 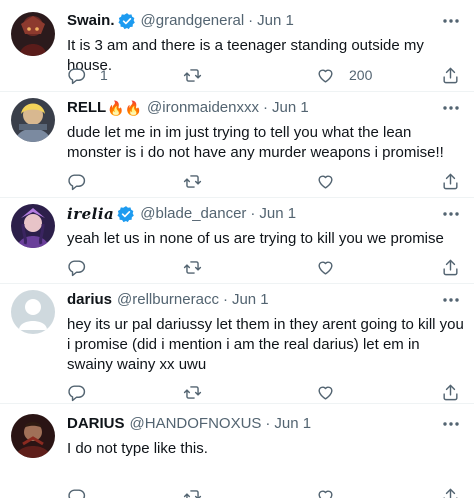 What do you see at coordinates (264, 75) in the screenshot?
I see `tweet-actions: 1 200` at bounding box center [264, 75].